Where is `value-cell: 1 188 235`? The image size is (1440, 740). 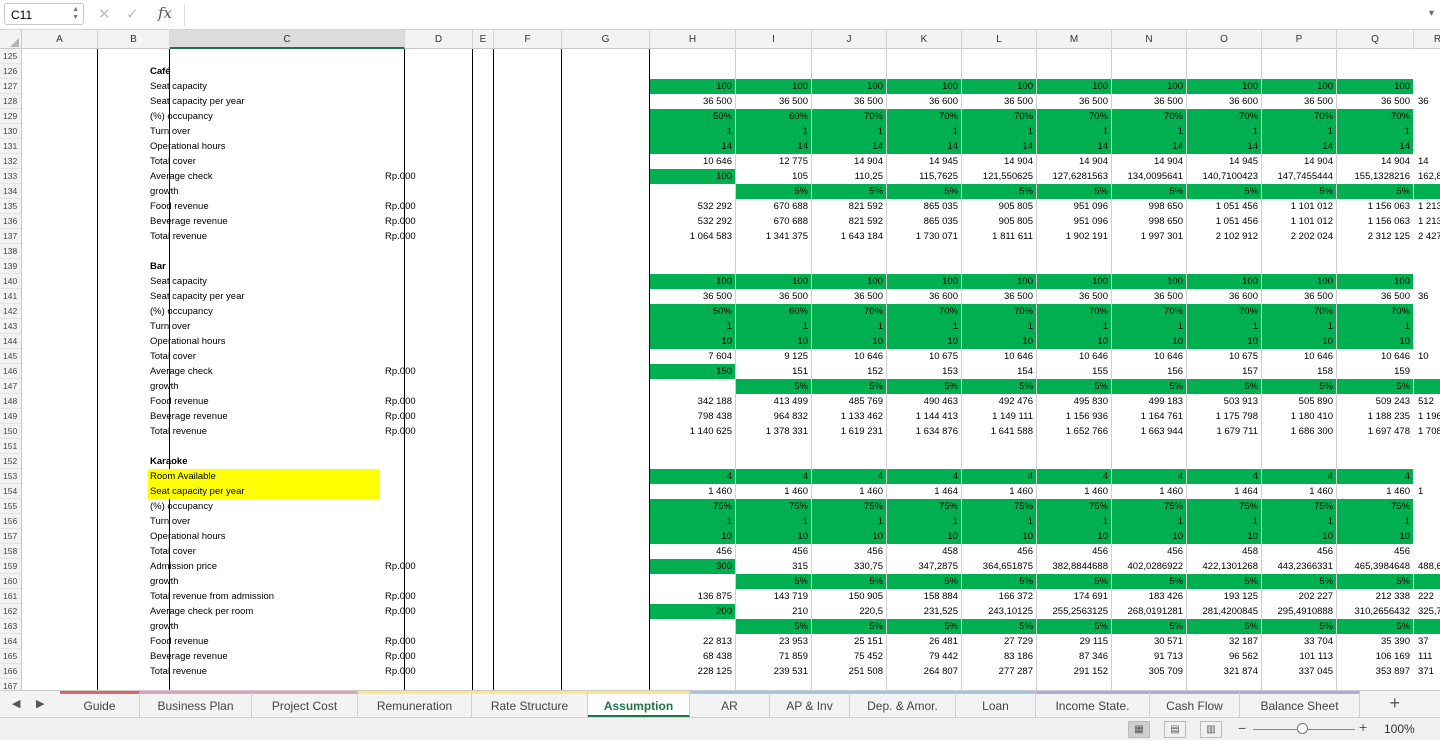 value-cell: 1 188 235 is located at coordinates (1375, 416).